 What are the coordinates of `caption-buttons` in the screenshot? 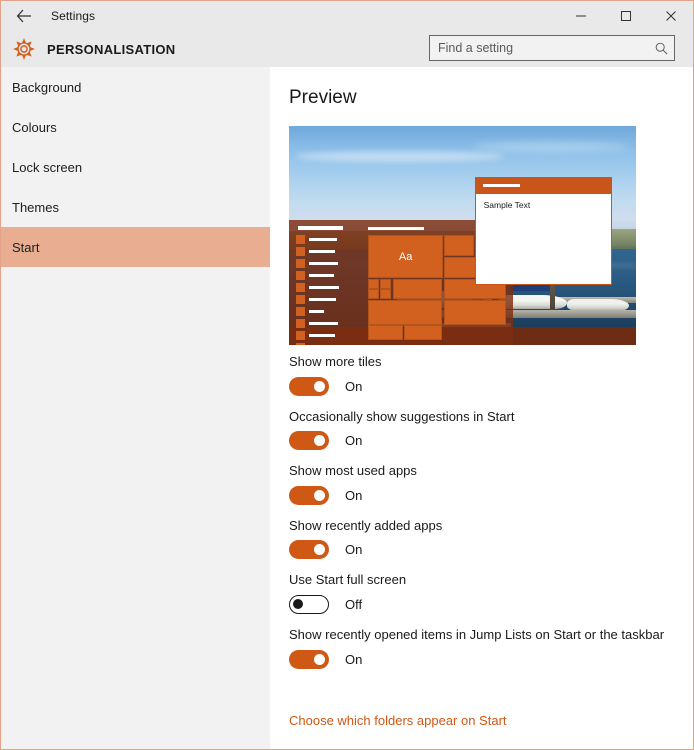 It's located at (625, 16).